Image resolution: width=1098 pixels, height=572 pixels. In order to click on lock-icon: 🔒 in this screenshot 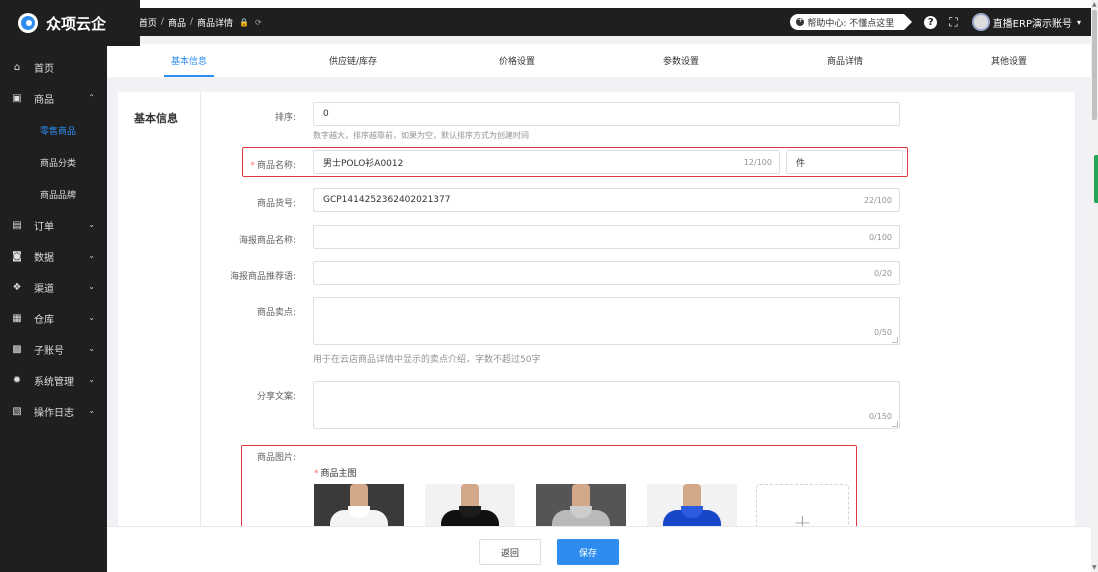, I will do `click(244, 22)`.